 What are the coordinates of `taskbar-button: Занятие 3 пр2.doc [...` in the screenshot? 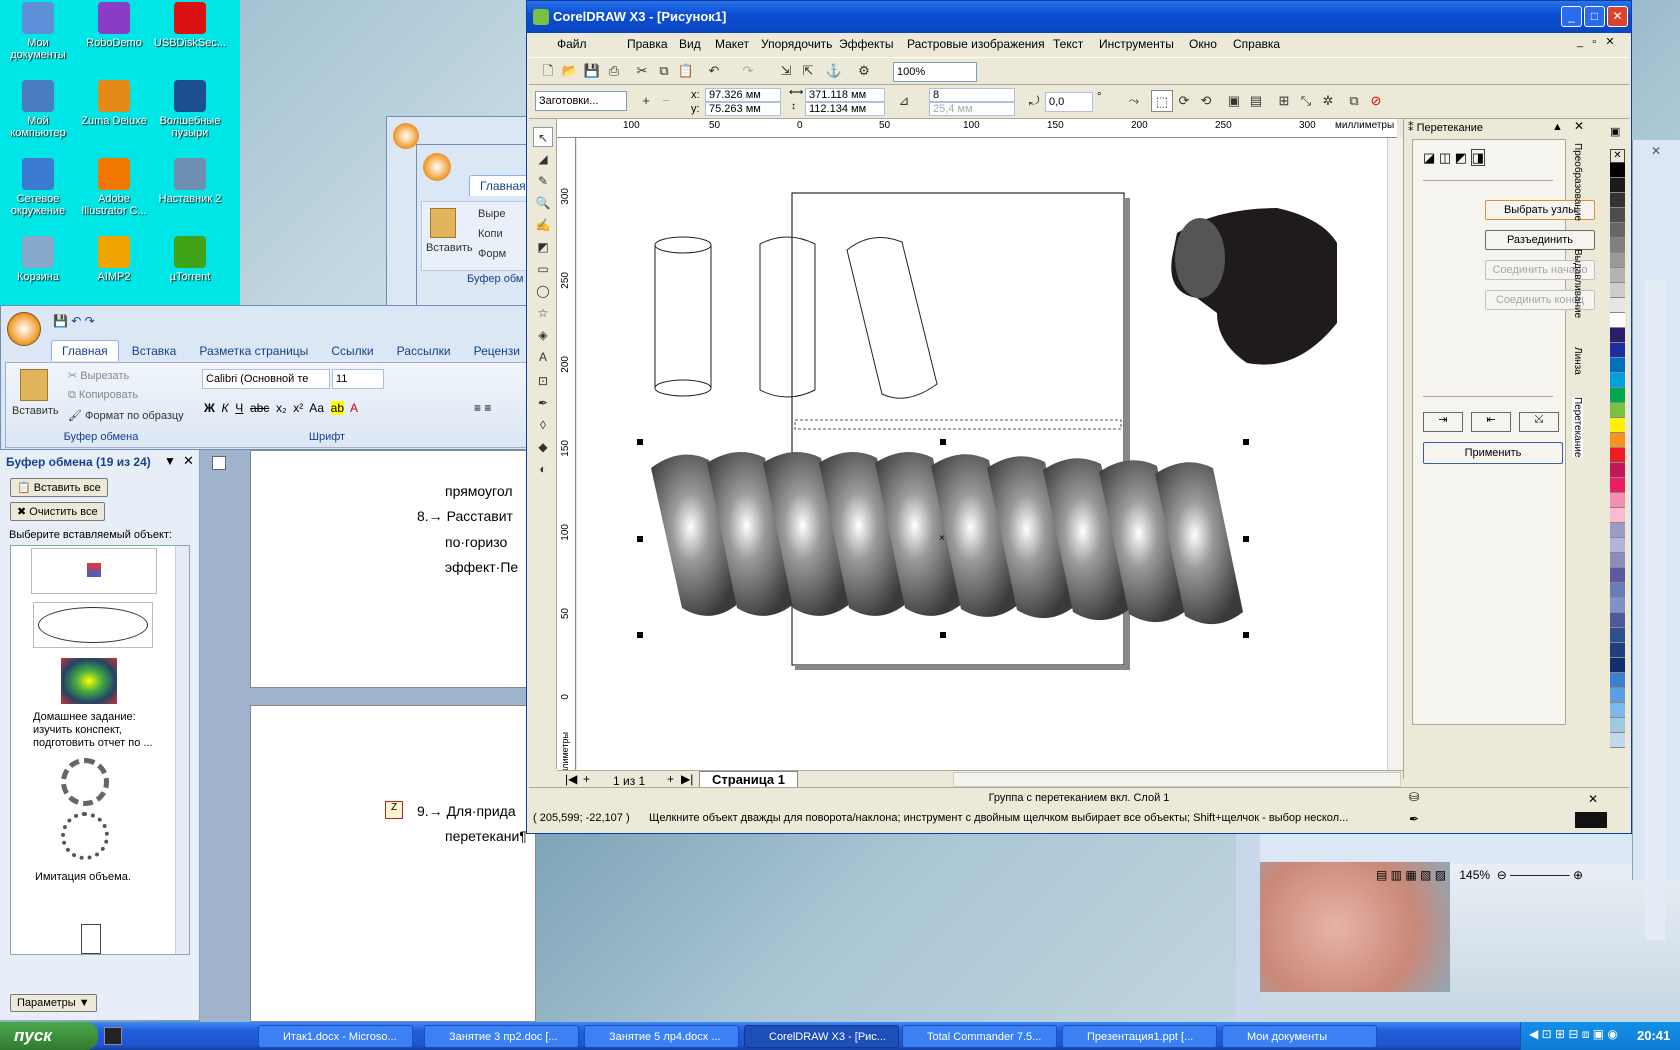 It's located at (501, 1036).